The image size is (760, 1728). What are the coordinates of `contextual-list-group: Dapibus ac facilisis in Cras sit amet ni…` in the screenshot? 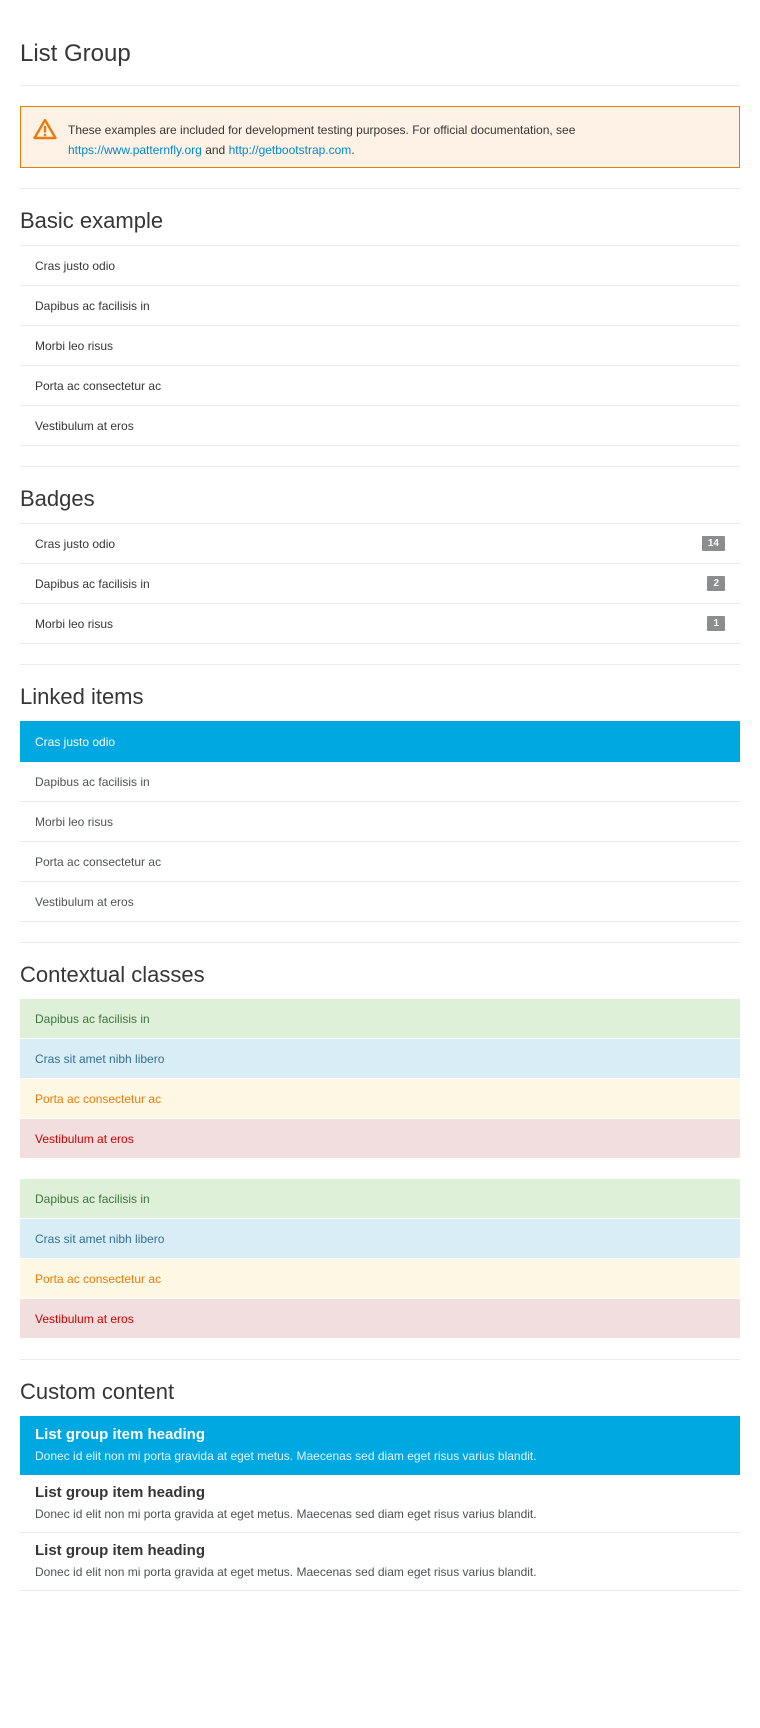 It's located at (380, 1079).